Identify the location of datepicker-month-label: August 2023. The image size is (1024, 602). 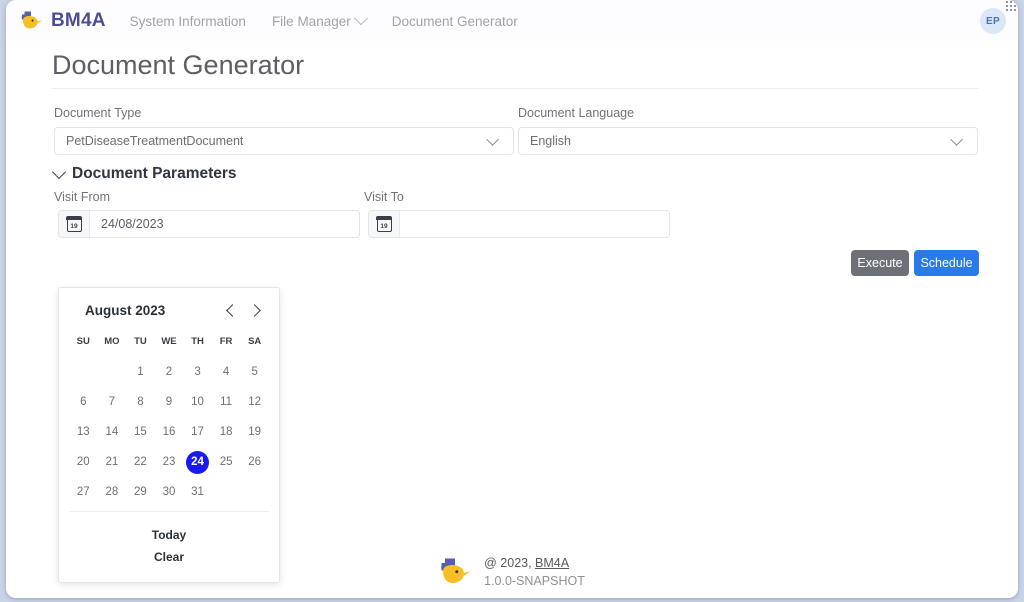
(125, 310).